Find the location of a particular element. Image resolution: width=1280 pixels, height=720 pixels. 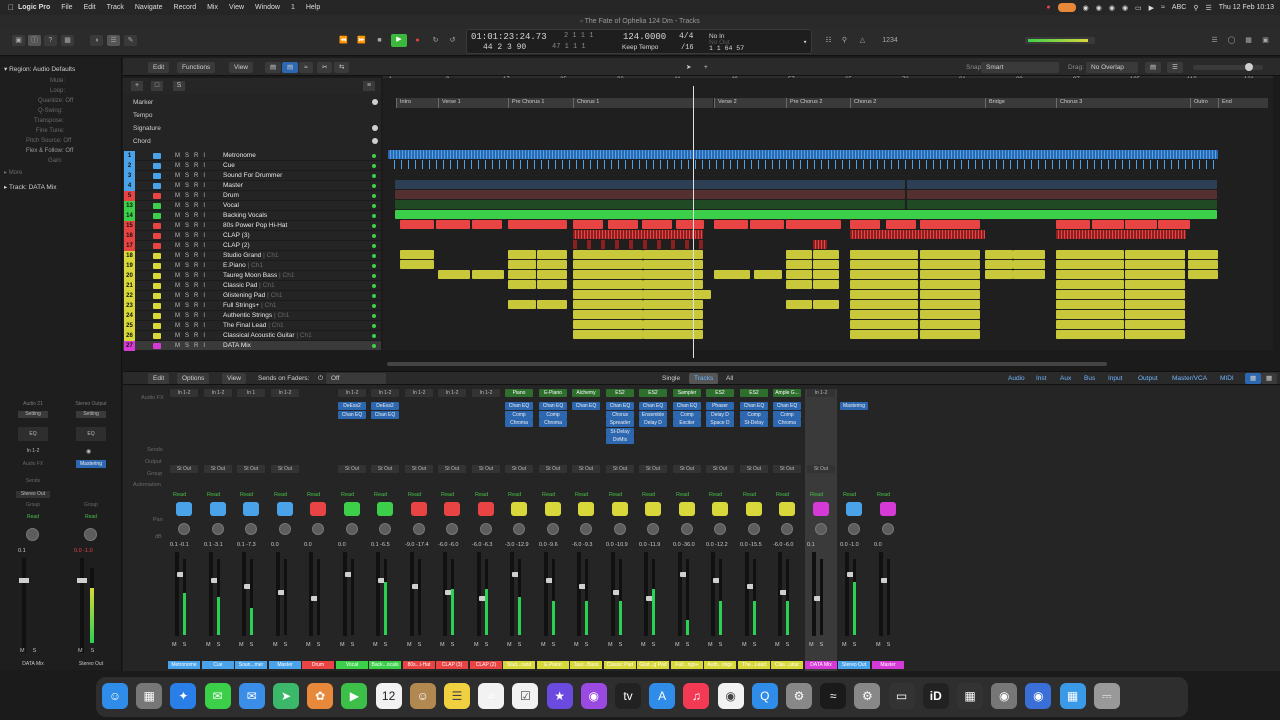

input-slot: E-Piano is located at coordinates (553, 393).